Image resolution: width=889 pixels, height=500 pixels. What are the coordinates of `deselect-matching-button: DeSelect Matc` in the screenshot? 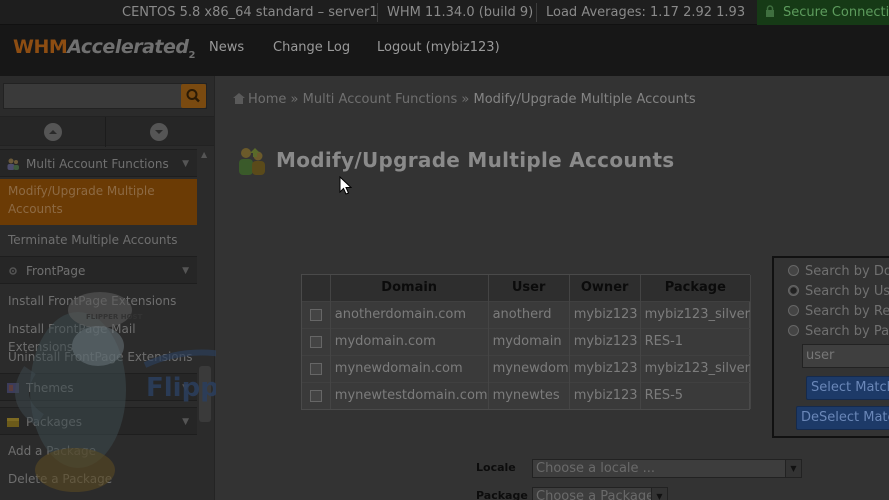 It's located at (842, 418).